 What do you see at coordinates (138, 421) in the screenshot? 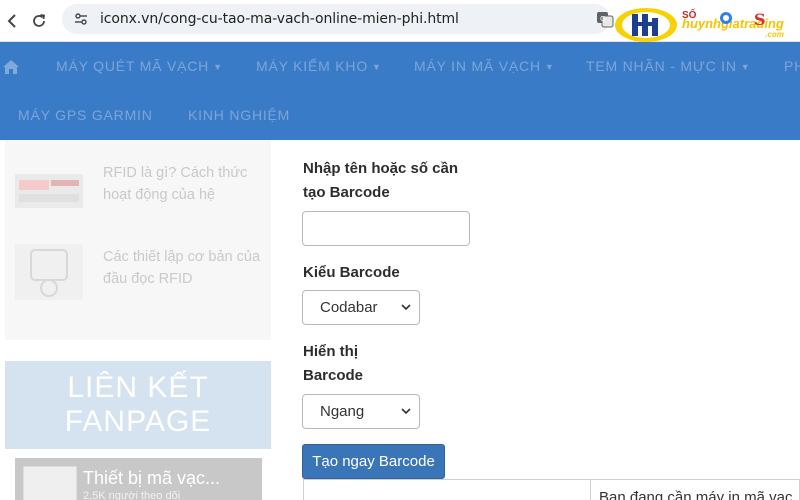
I see `fanpage-heading-line2: FANPAGE` at bounding box center [138, 421].